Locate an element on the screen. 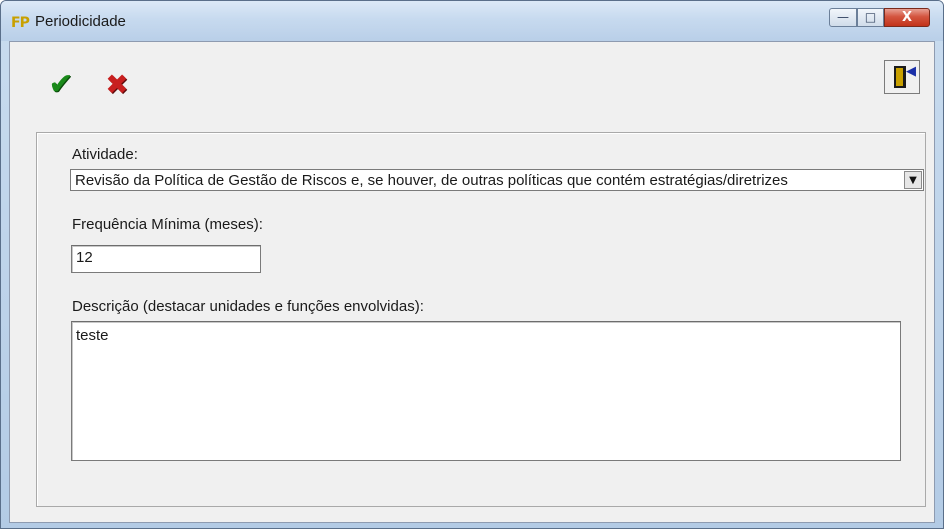  close-button: X is located at coordinates (907, 17).